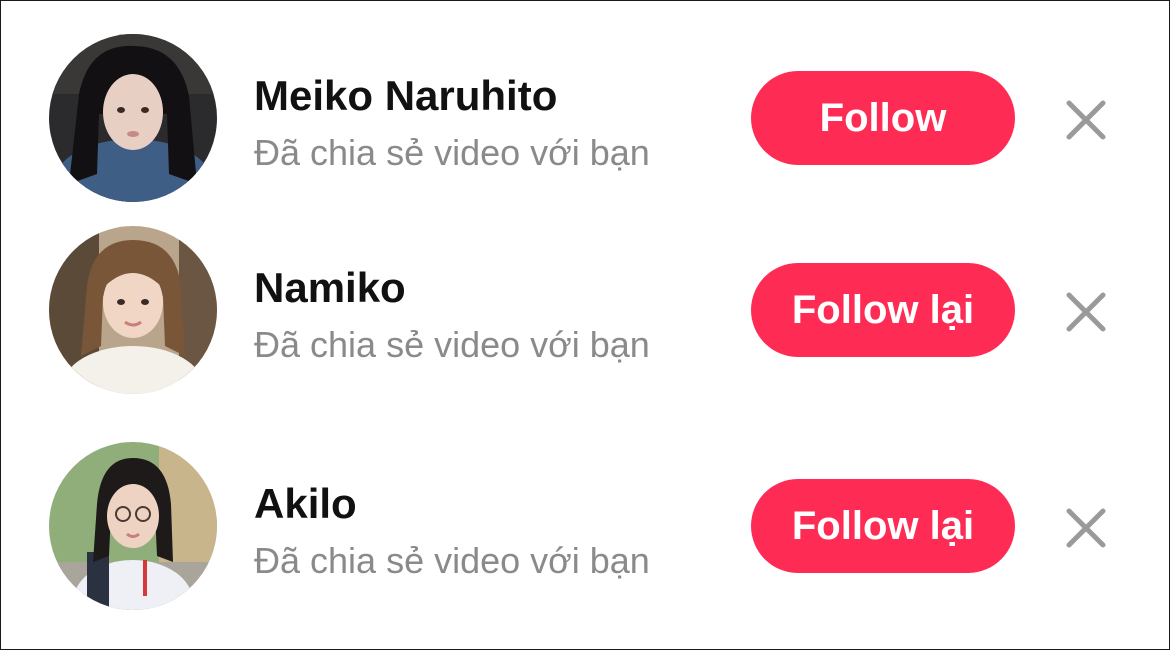 The width and height of the screenshot is (1170, 650). Describe the element at coordinates (883, 118) in the screenshot. I see `follow-button: Follow` at that location.